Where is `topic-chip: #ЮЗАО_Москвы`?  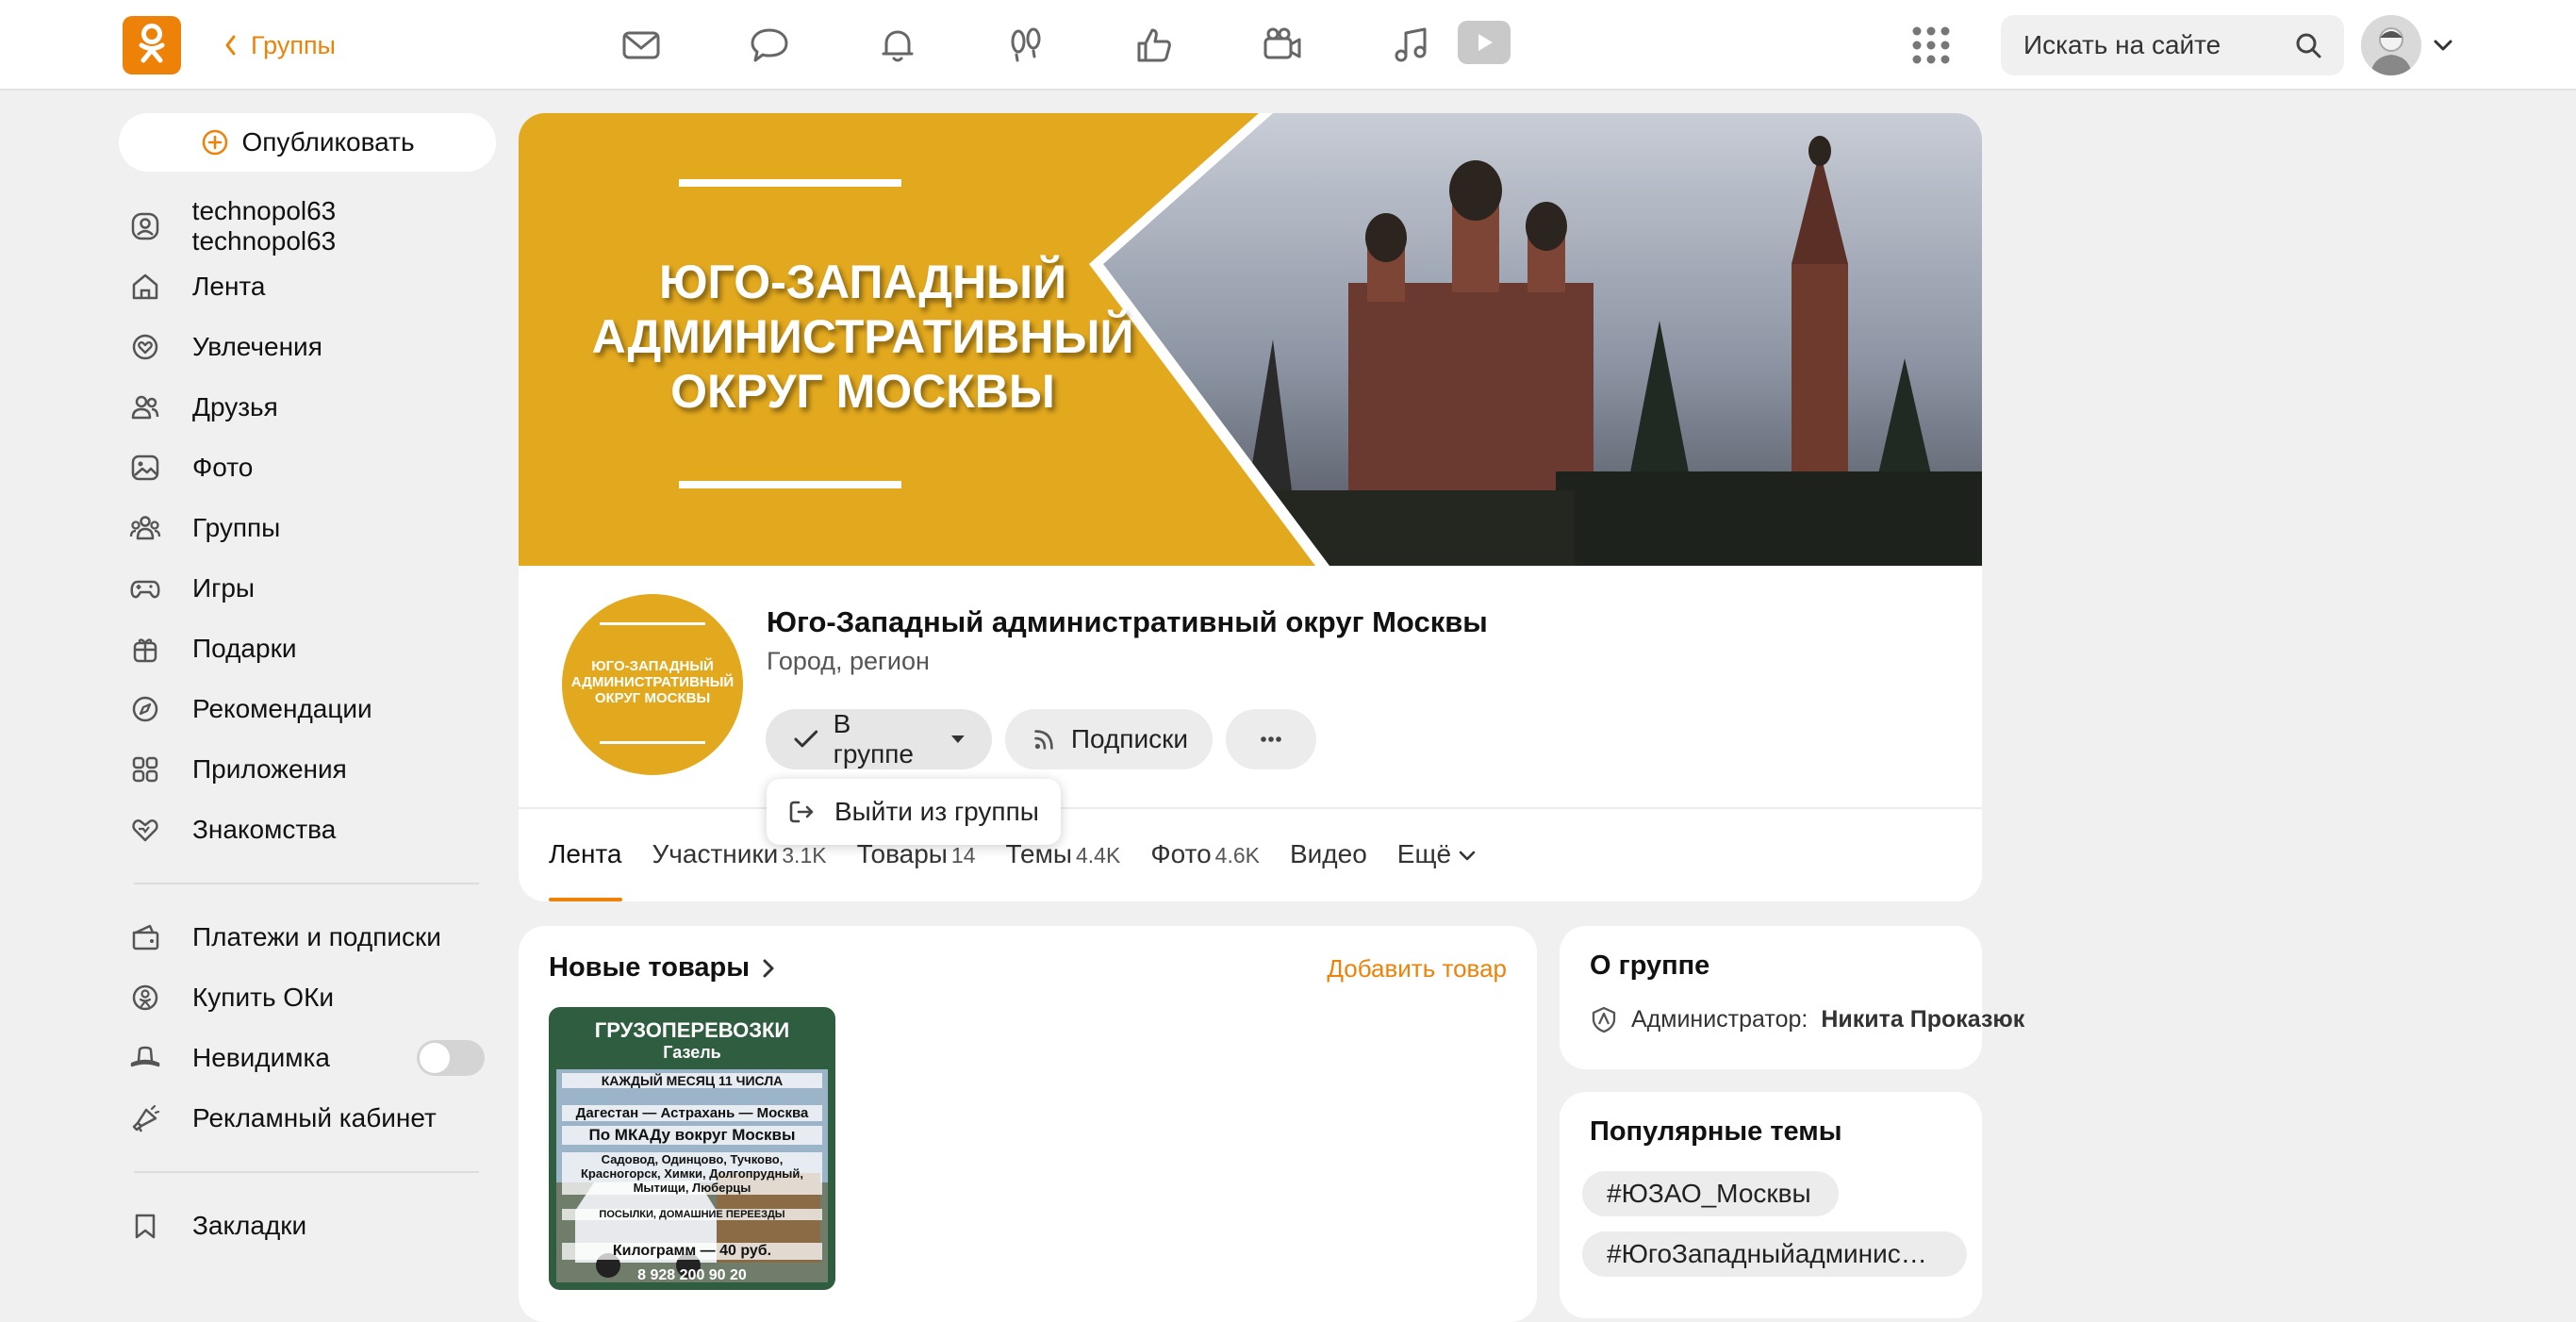
topic-chip: #ЮЗАО_Москвы is located at coordinates (1710, 1193).